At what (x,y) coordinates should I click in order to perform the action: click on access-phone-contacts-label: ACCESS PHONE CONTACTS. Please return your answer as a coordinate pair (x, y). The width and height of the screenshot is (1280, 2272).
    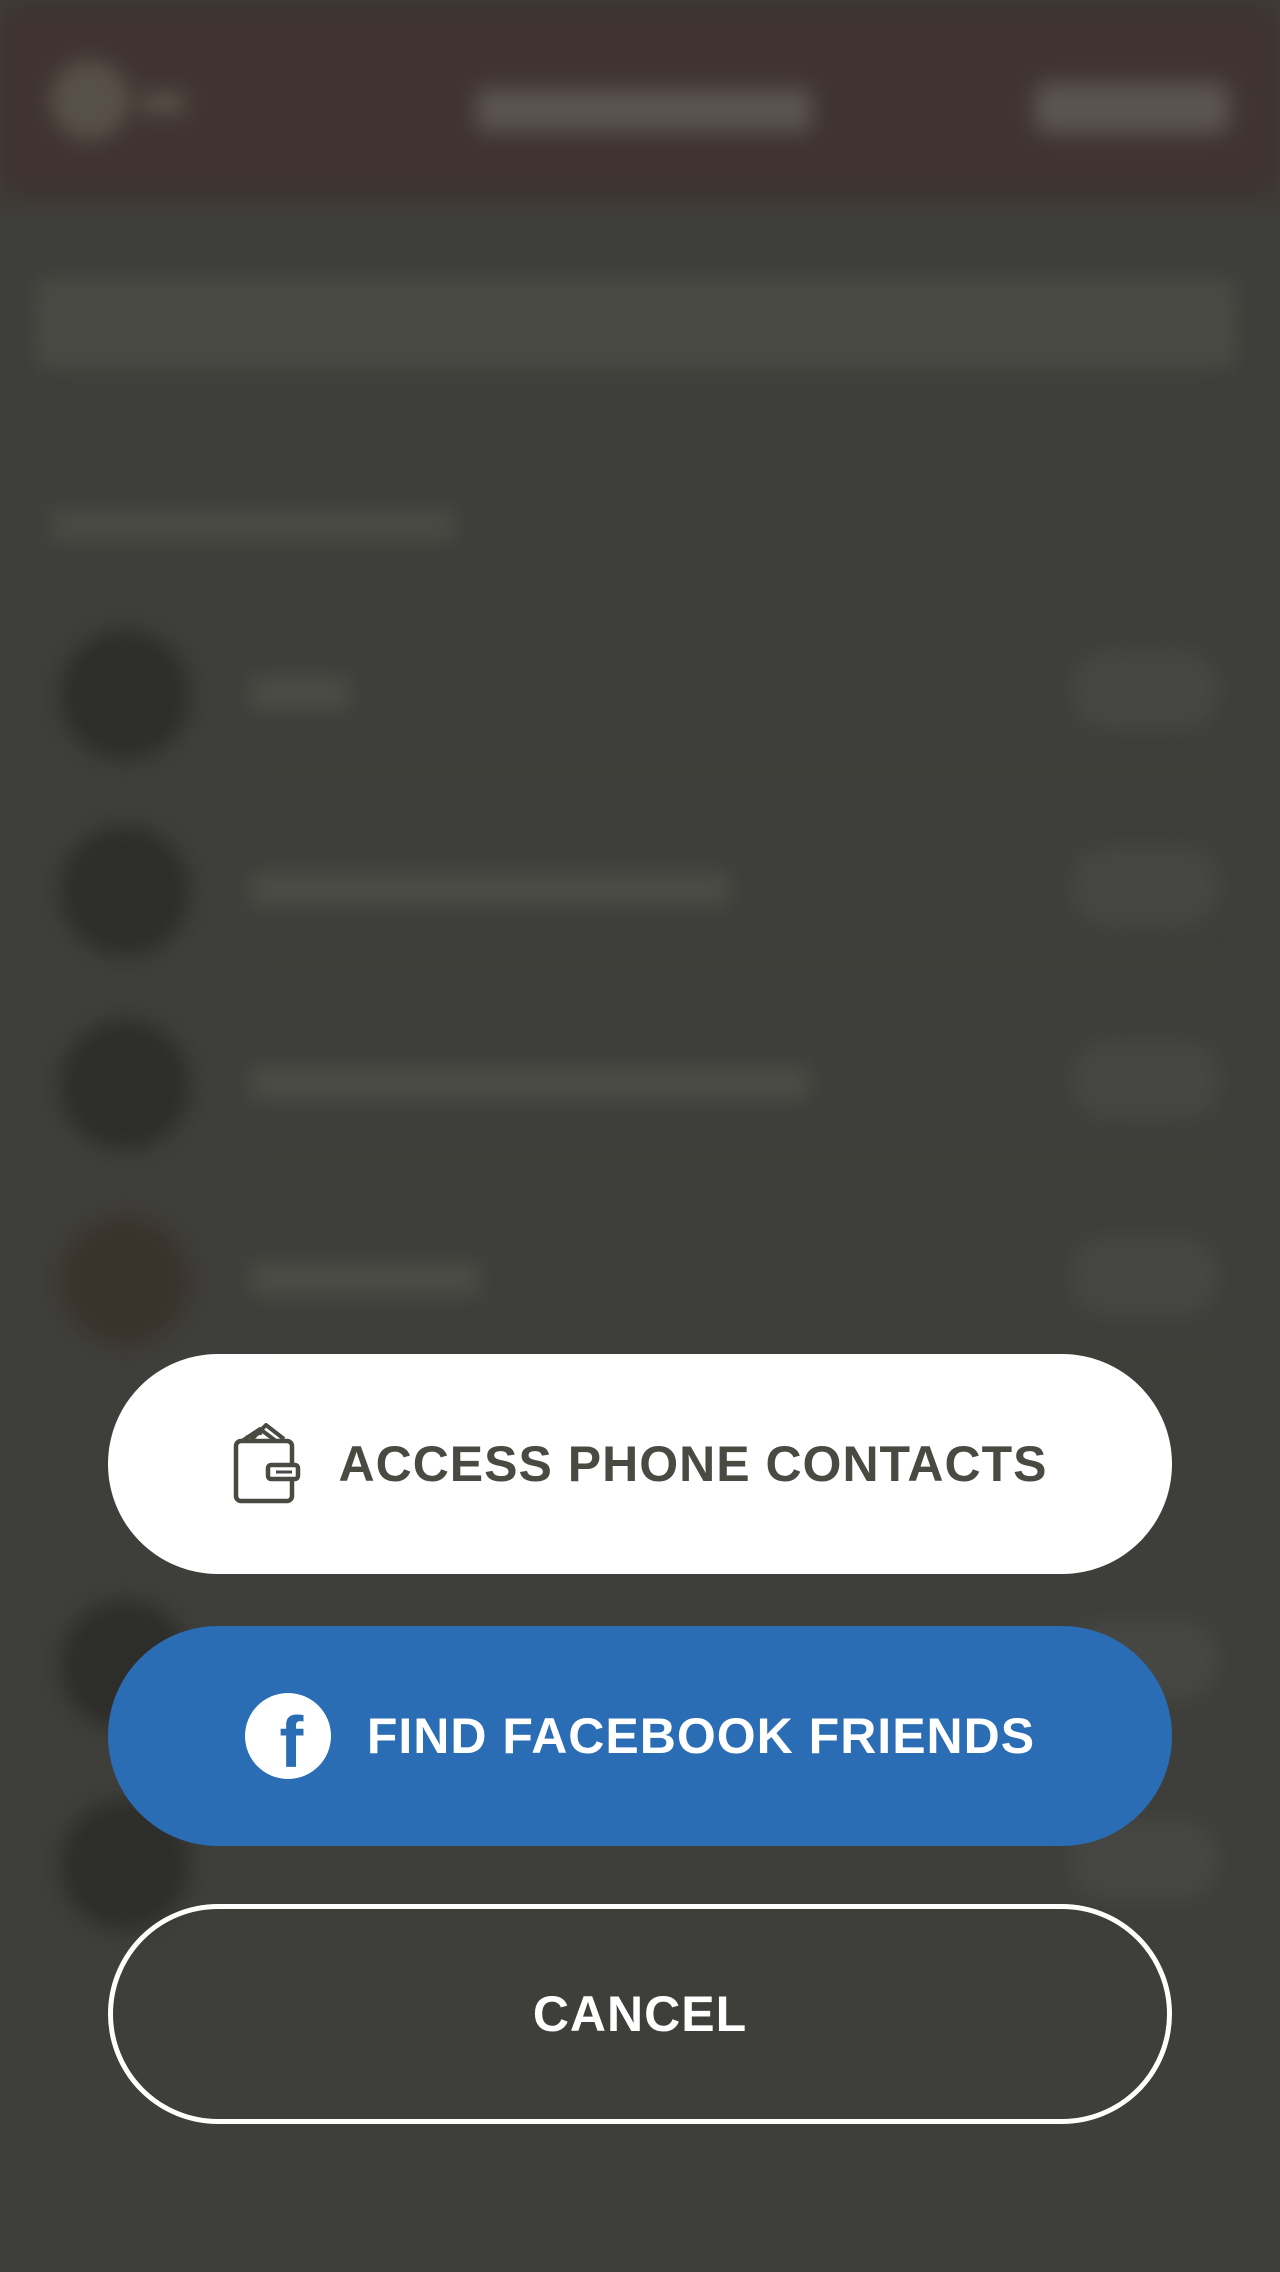
    Looking at the image, I should click on (693, 1464).